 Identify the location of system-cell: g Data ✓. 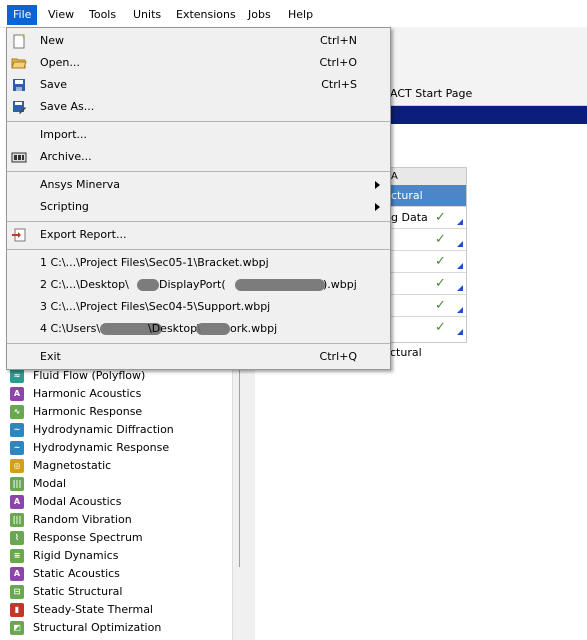
(428, 217).